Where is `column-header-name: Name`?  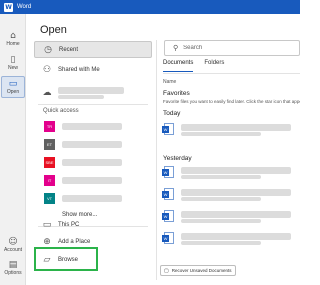 column-header-name: Name is located at coordinates (169, 82).